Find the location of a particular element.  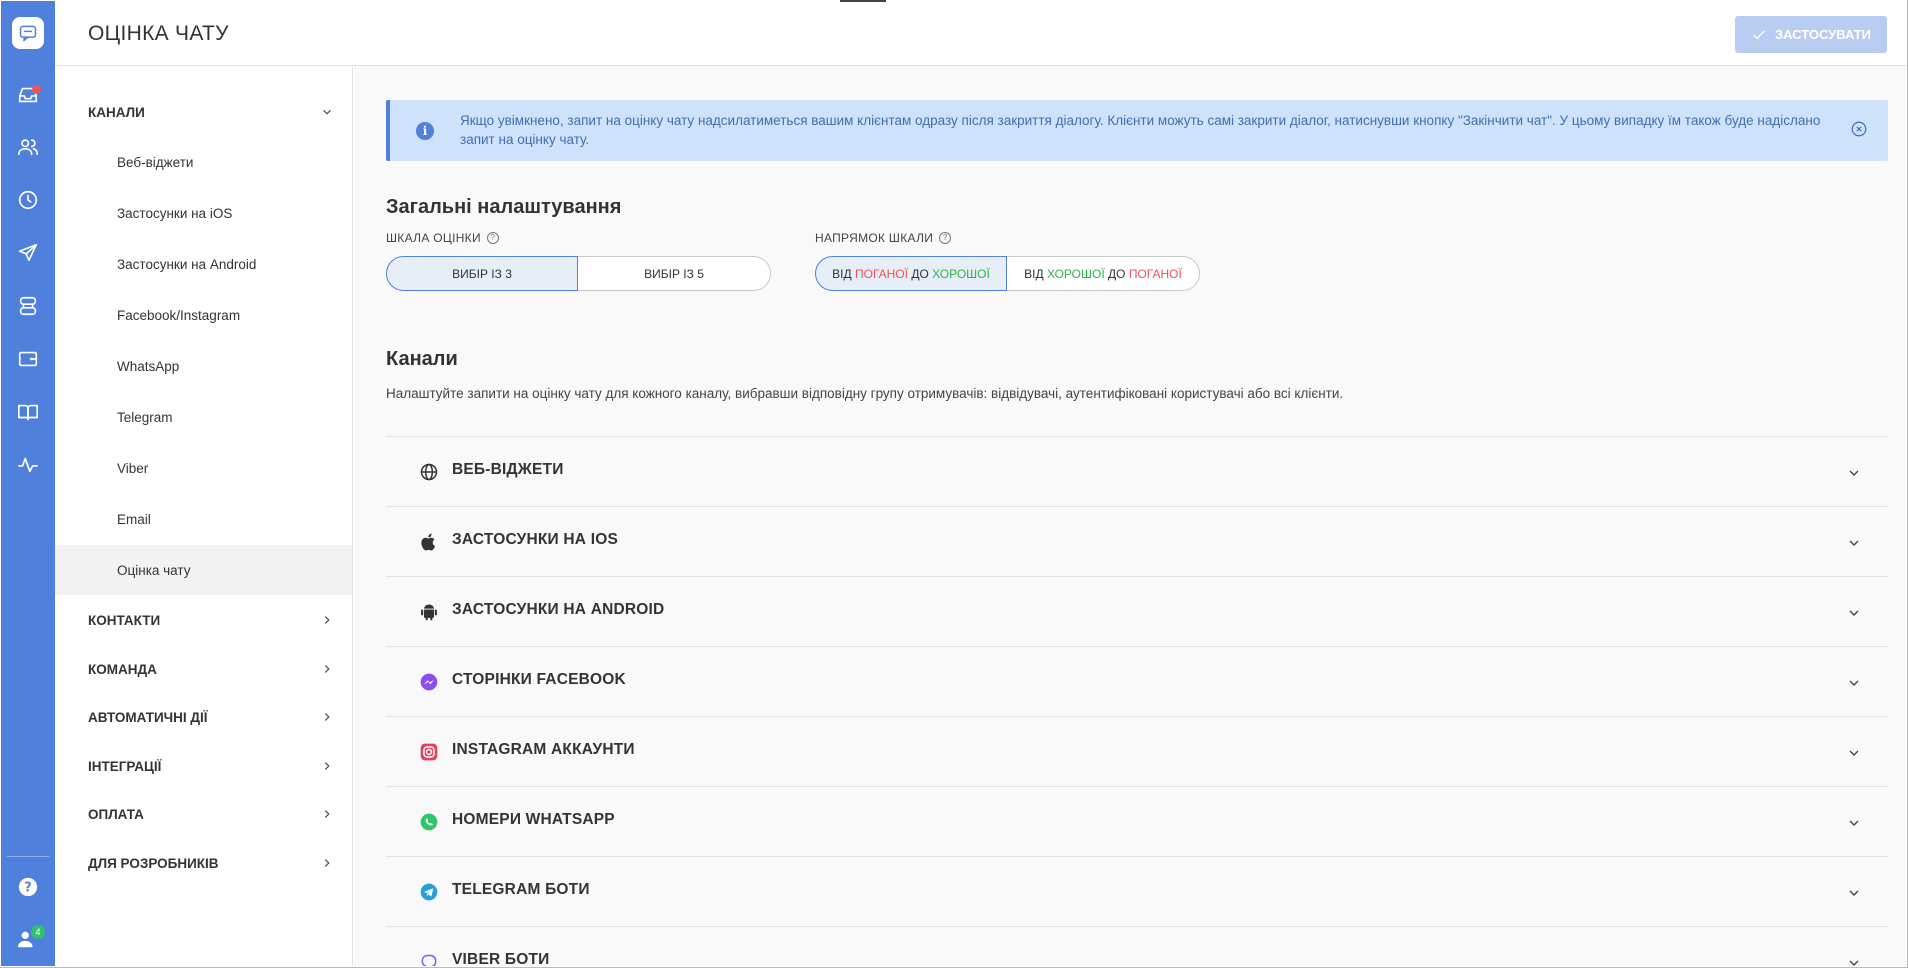

viber-icon is located at coordinates (429, 958).